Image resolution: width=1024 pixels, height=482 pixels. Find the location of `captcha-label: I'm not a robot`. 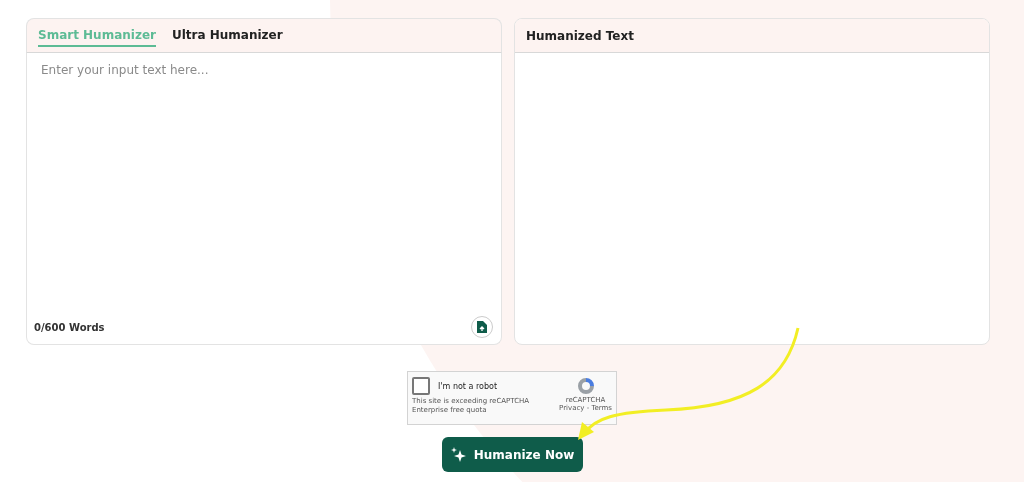

captcha-label: I'm not a robot is located at coordinates (468, 386).